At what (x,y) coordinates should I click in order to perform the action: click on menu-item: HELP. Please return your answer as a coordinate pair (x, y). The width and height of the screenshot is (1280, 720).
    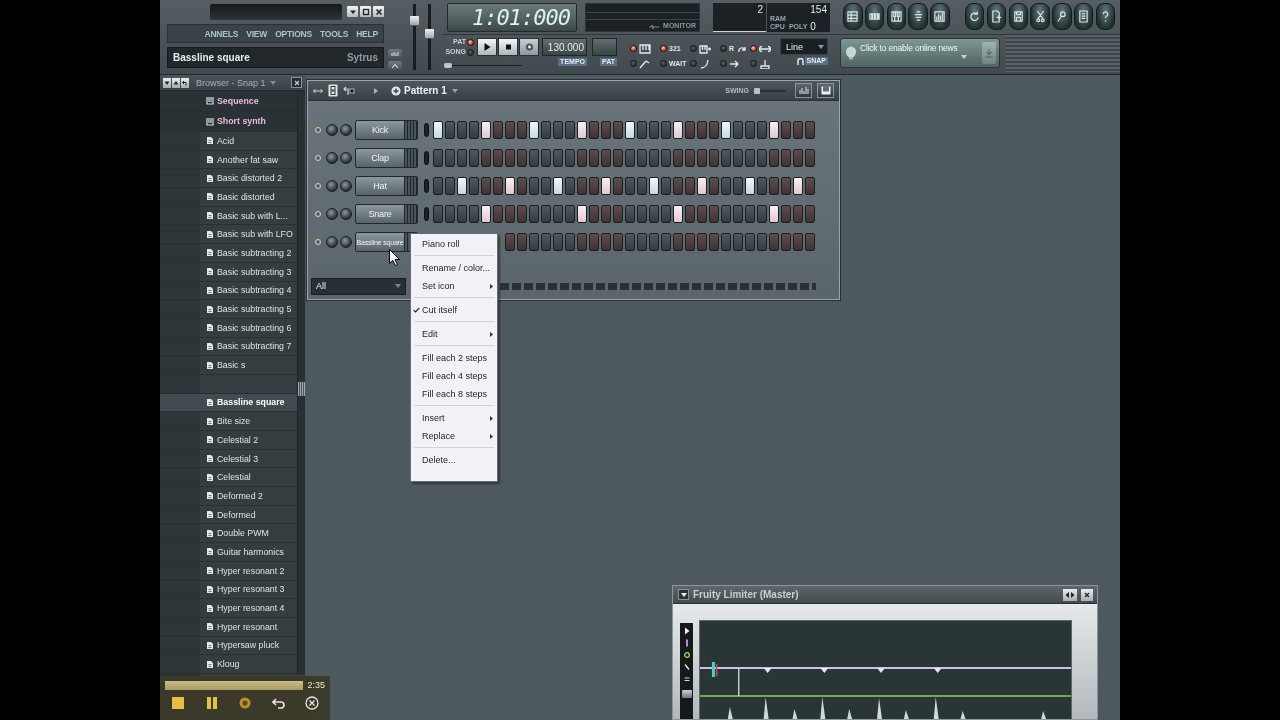
    Looking at the image, I should click on (367, 33).